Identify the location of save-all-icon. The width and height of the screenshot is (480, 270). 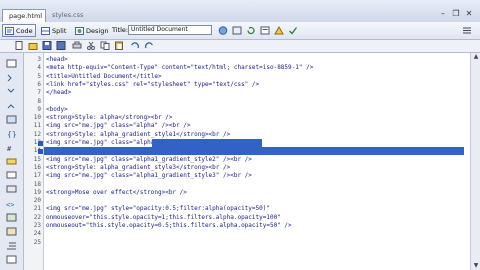
(61, 45).